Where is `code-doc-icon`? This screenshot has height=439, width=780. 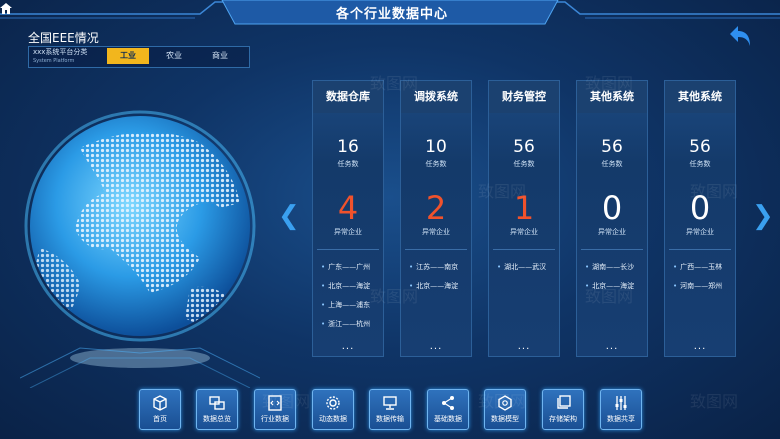 code-doc-icon is located at coordinates (275, 403).